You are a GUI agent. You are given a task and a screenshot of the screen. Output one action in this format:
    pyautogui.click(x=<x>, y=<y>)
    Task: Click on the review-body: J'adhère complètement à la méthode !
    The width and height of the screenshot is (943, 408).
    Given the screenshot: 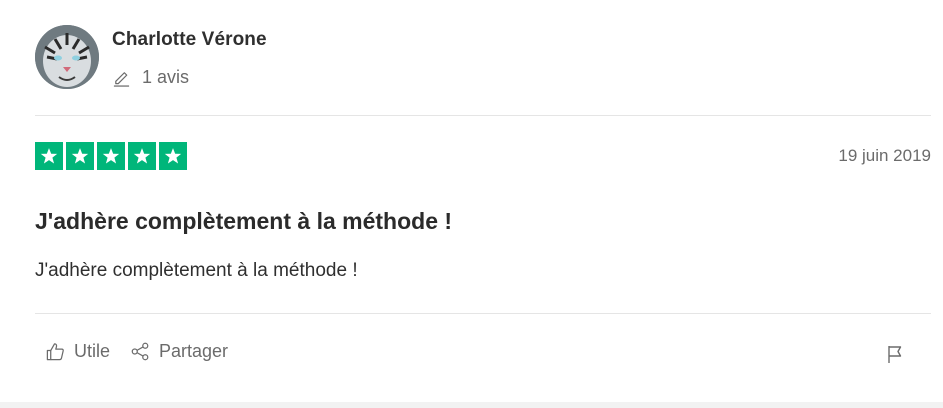 What is the action you would take?
    pyautogui.click(x=196, y=270)
    